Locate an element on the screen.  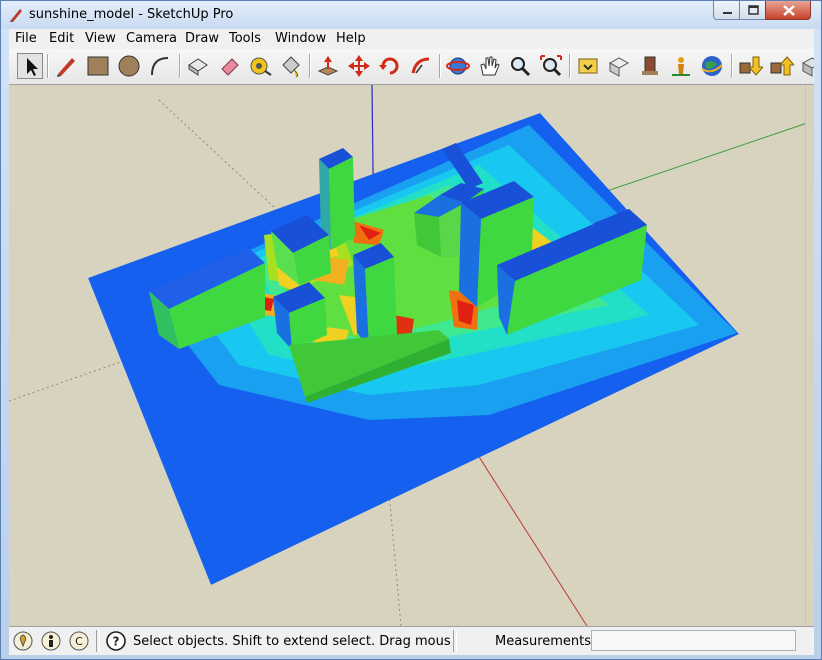
rectangle-icon is located at coordinates (98, 66).